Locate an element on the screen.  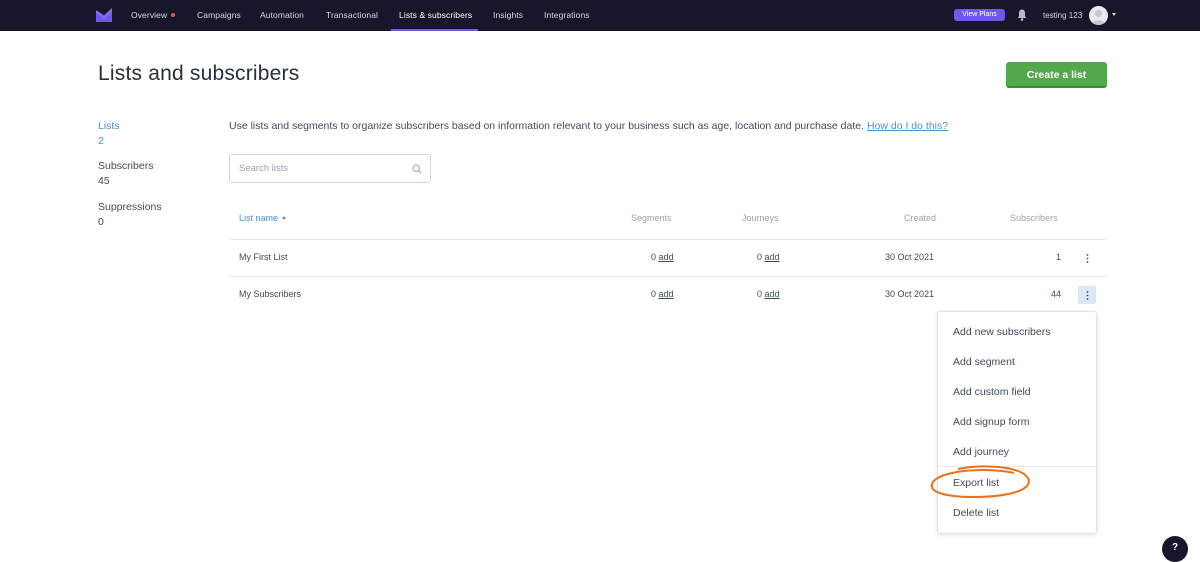
menu-item-delete-list: Delete list is located at coordinates (976, 513).